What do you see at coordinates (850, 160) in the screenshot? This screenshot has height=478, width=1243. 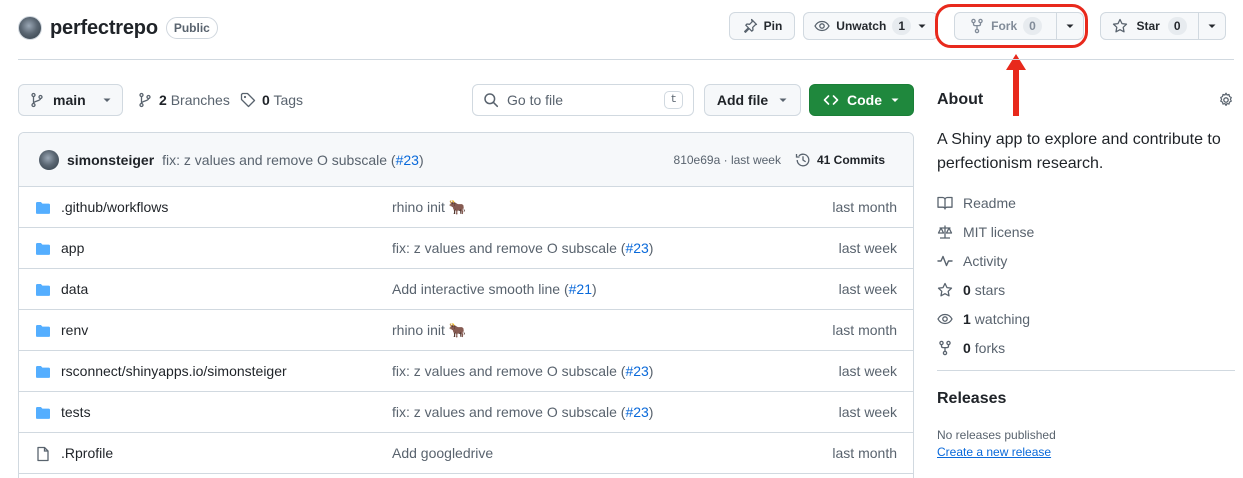 I see `commits-count: 41 Commits` at bounding box center [850, 160].